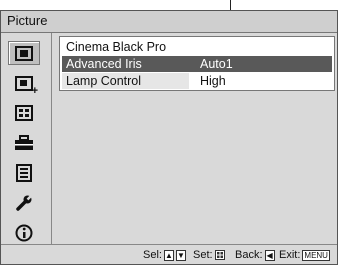 Image resolution: width=340 pixels, height=267 pixels. I want to click on setup-icon, so click(24, 143).